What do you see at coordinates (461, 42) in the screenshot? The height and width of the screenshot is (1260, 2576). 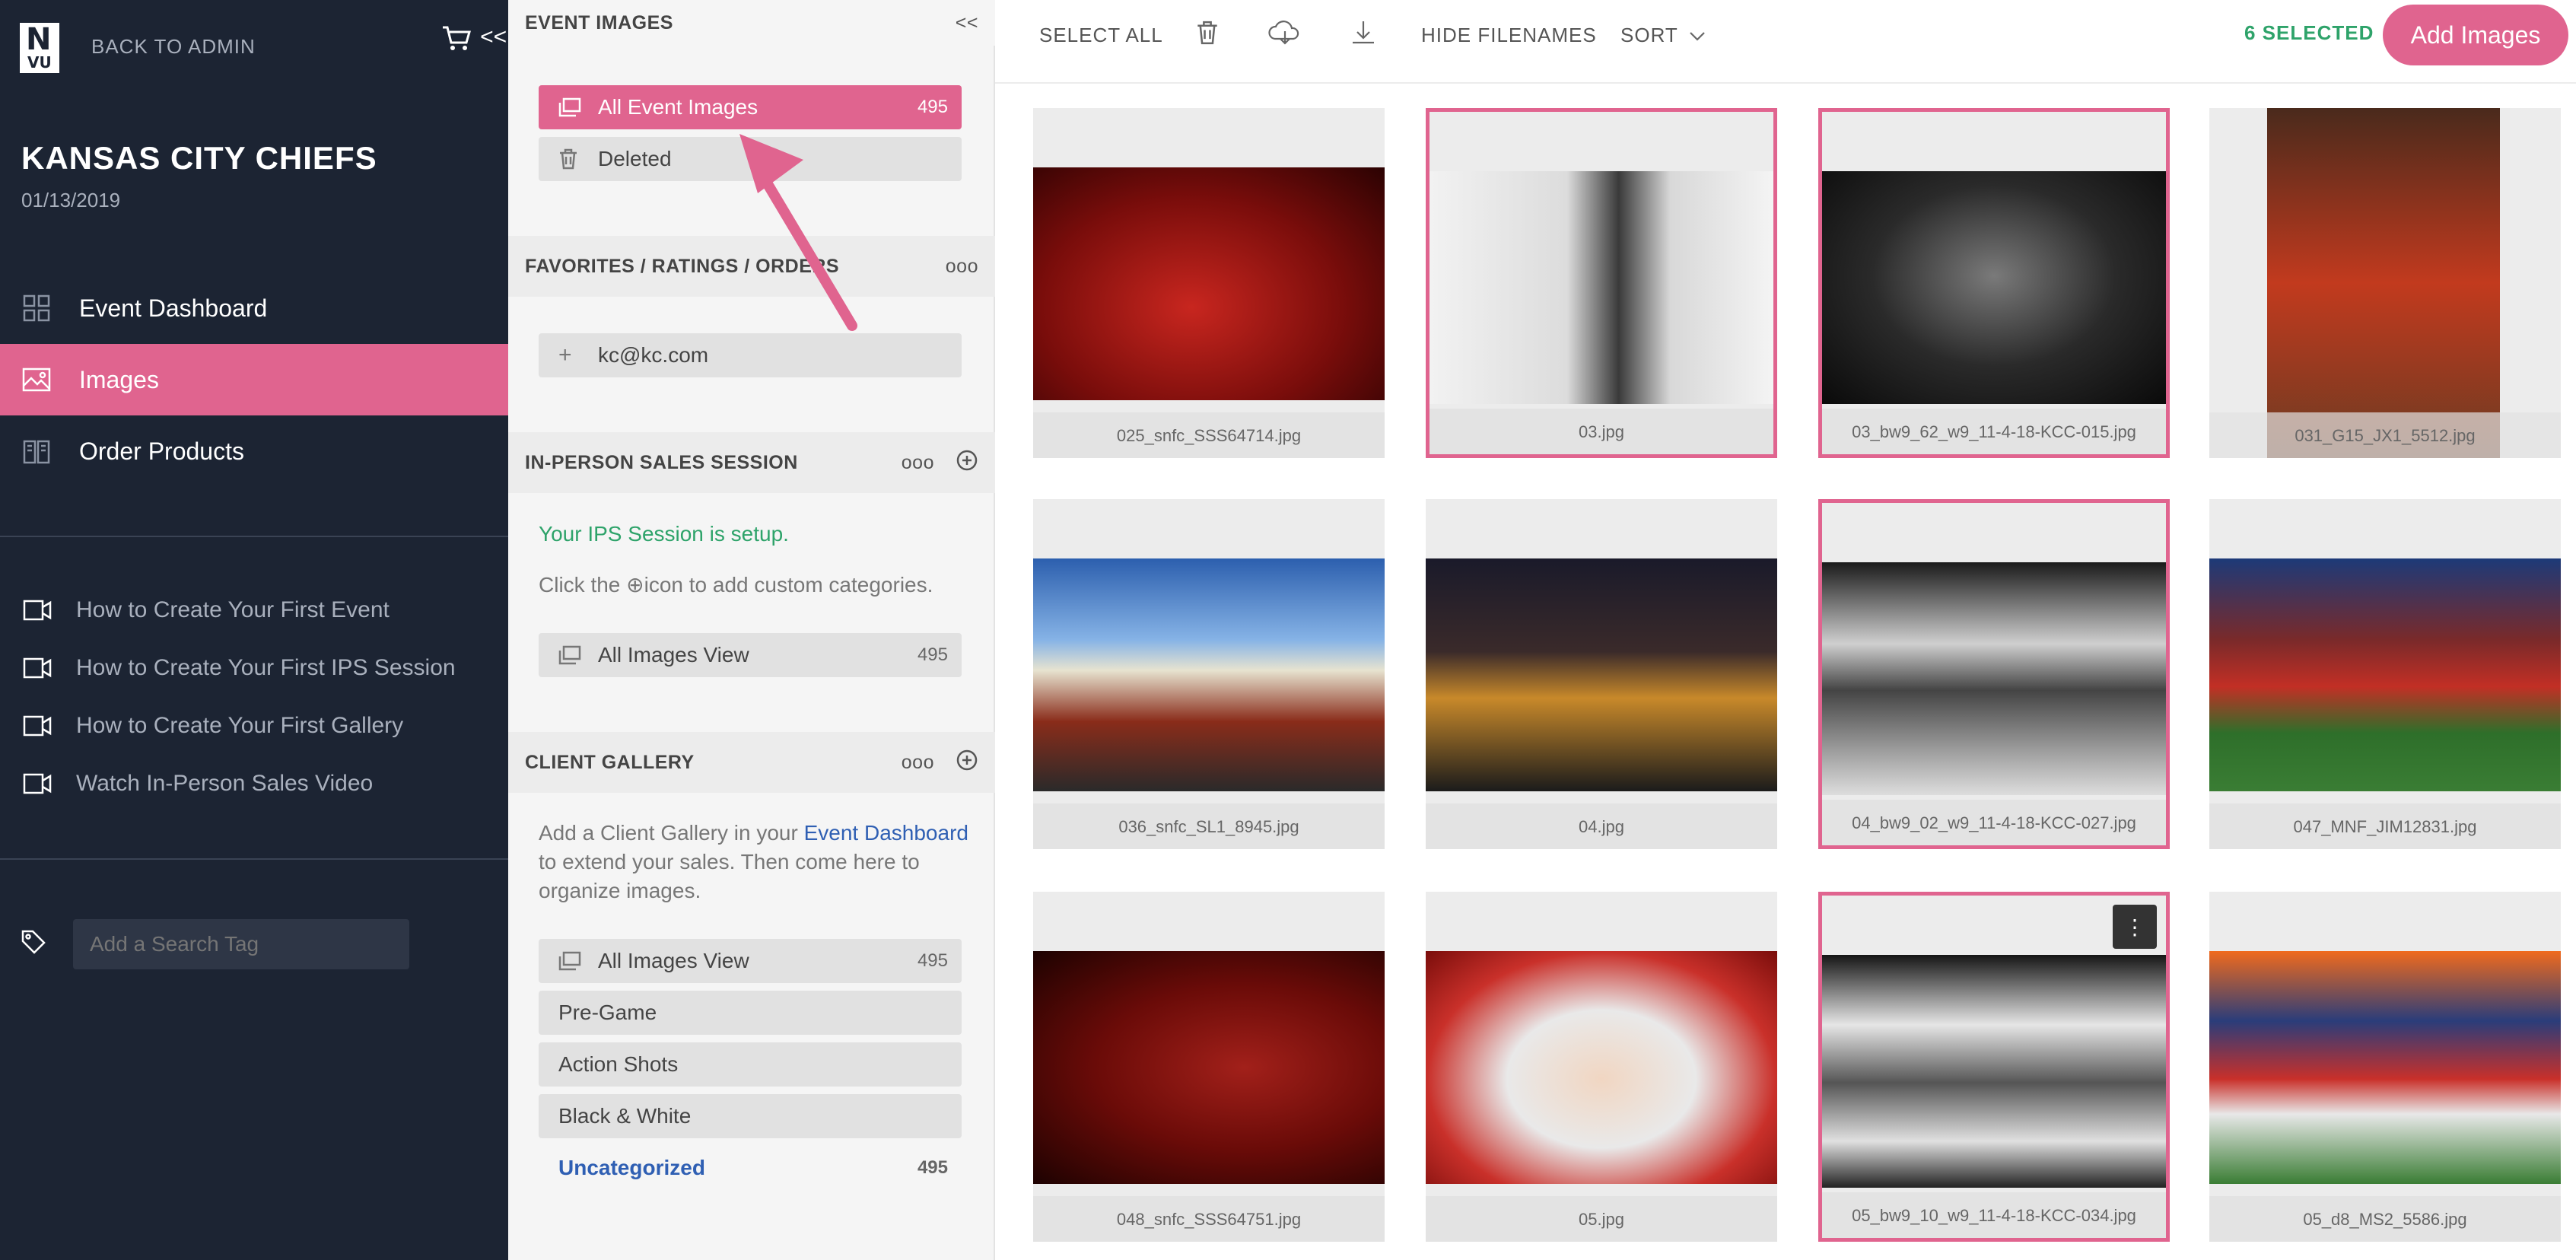 I see `cart-icon` at bounding box center [461, 42].